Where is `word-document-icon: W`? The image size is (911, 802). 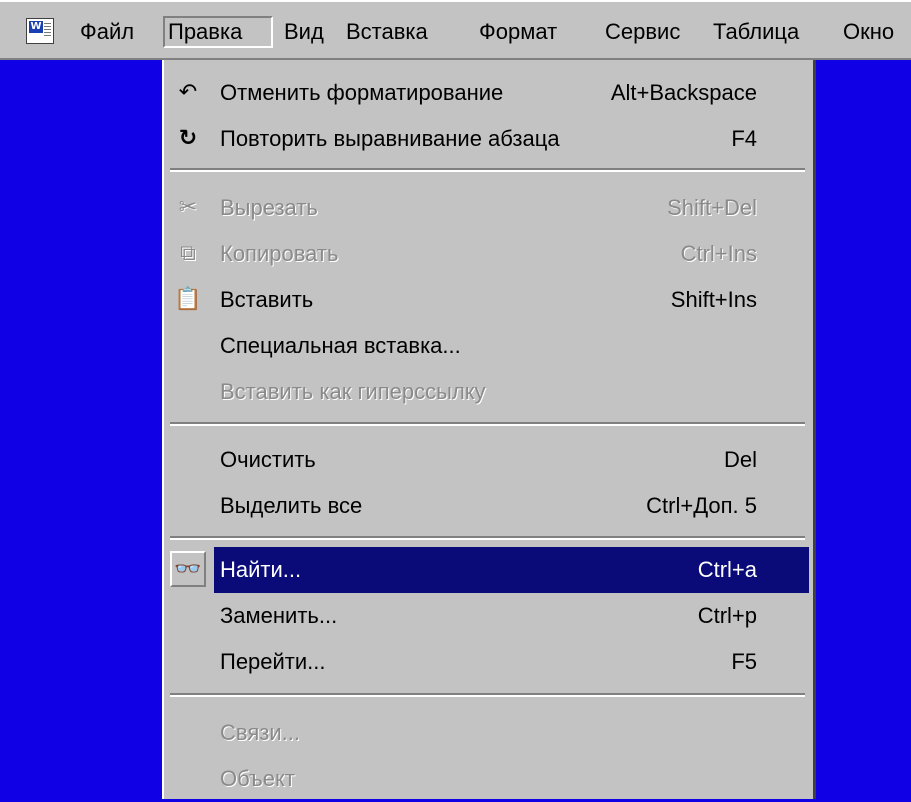
word-document-icon: W is located at coordinates (40, 31).